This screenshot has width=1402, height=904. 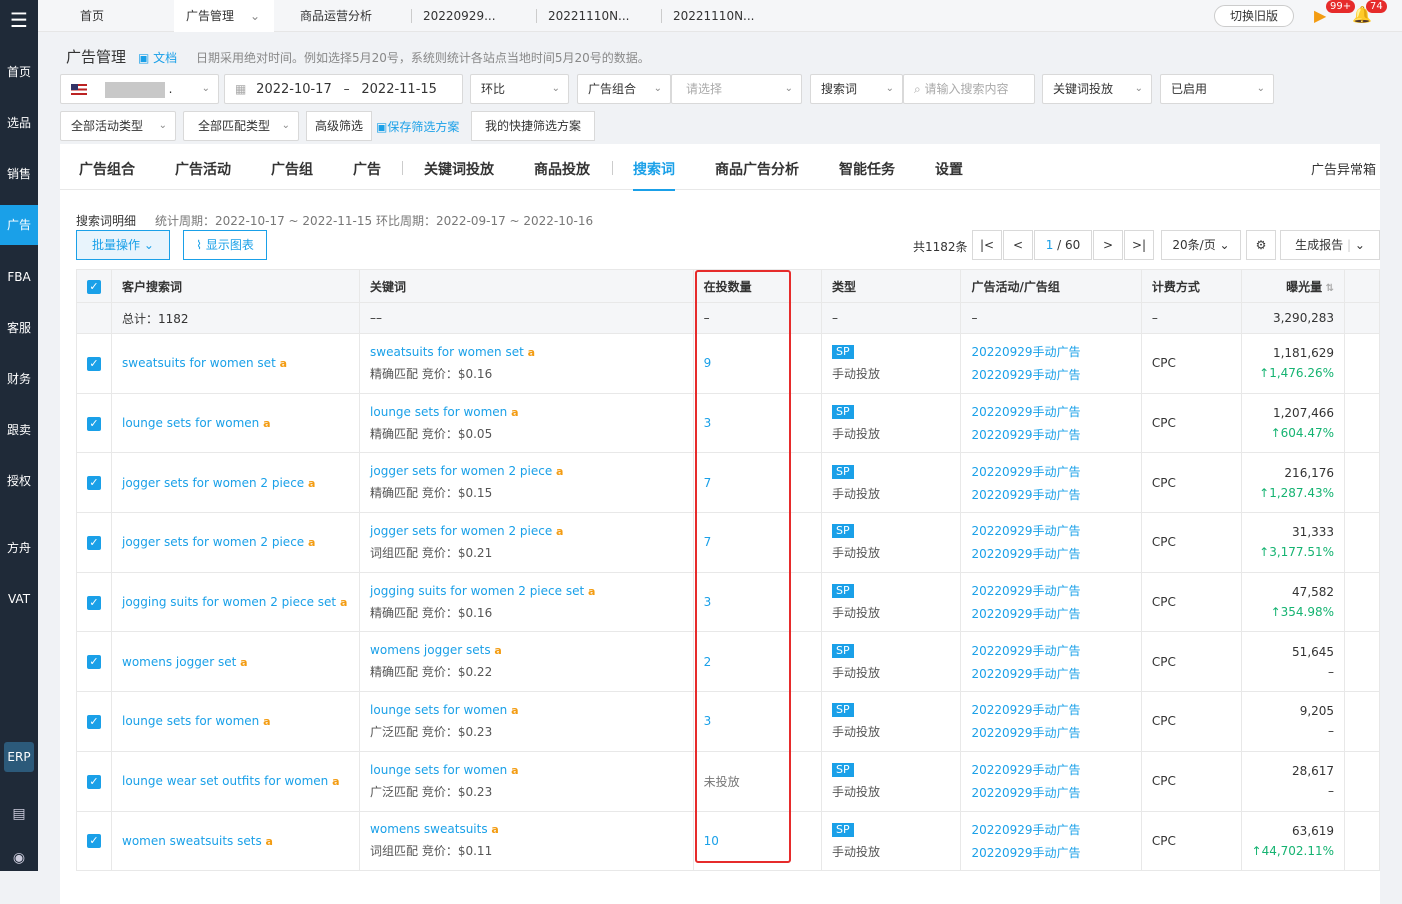 I want to click on compare-select: 环比 ⌄, so click(x=519, y=89).